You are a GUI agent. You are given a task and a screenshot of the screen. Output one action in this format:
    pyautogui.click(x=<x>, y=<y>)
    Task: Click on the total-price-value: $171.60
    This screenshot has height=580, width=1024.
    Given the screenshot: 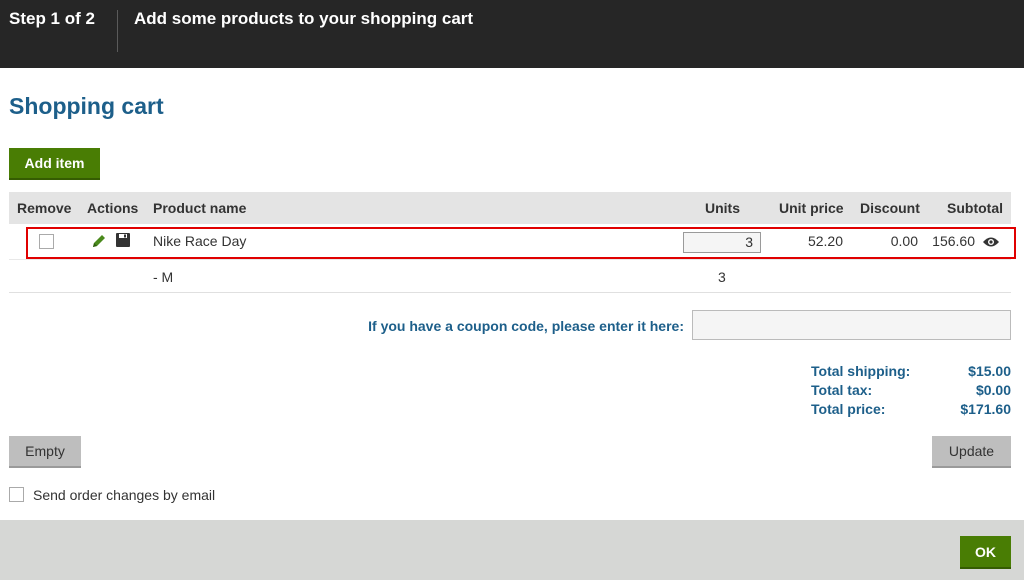 What is the action you would take?
    pyautogui.click(x=985, y=409)
    